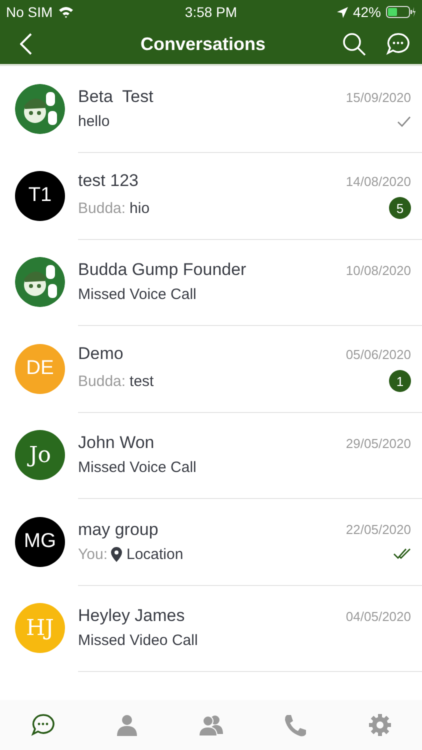 The width and height of the screenshot is (422, 750). Describe the element at coordinates (378, 530) in the screenshot. I see `message-date: 22/05/2020` at that location.